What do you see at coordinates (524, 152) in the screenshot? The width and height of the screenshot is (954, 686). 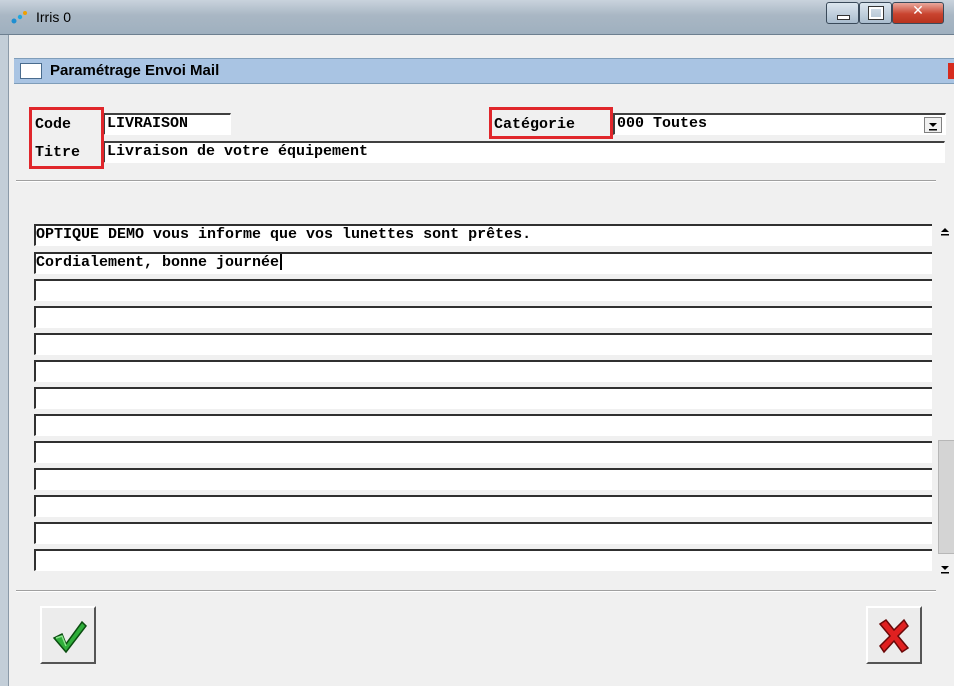 I see `titre-field: Livraison de votre équipement` at bounding box center [524, 152].